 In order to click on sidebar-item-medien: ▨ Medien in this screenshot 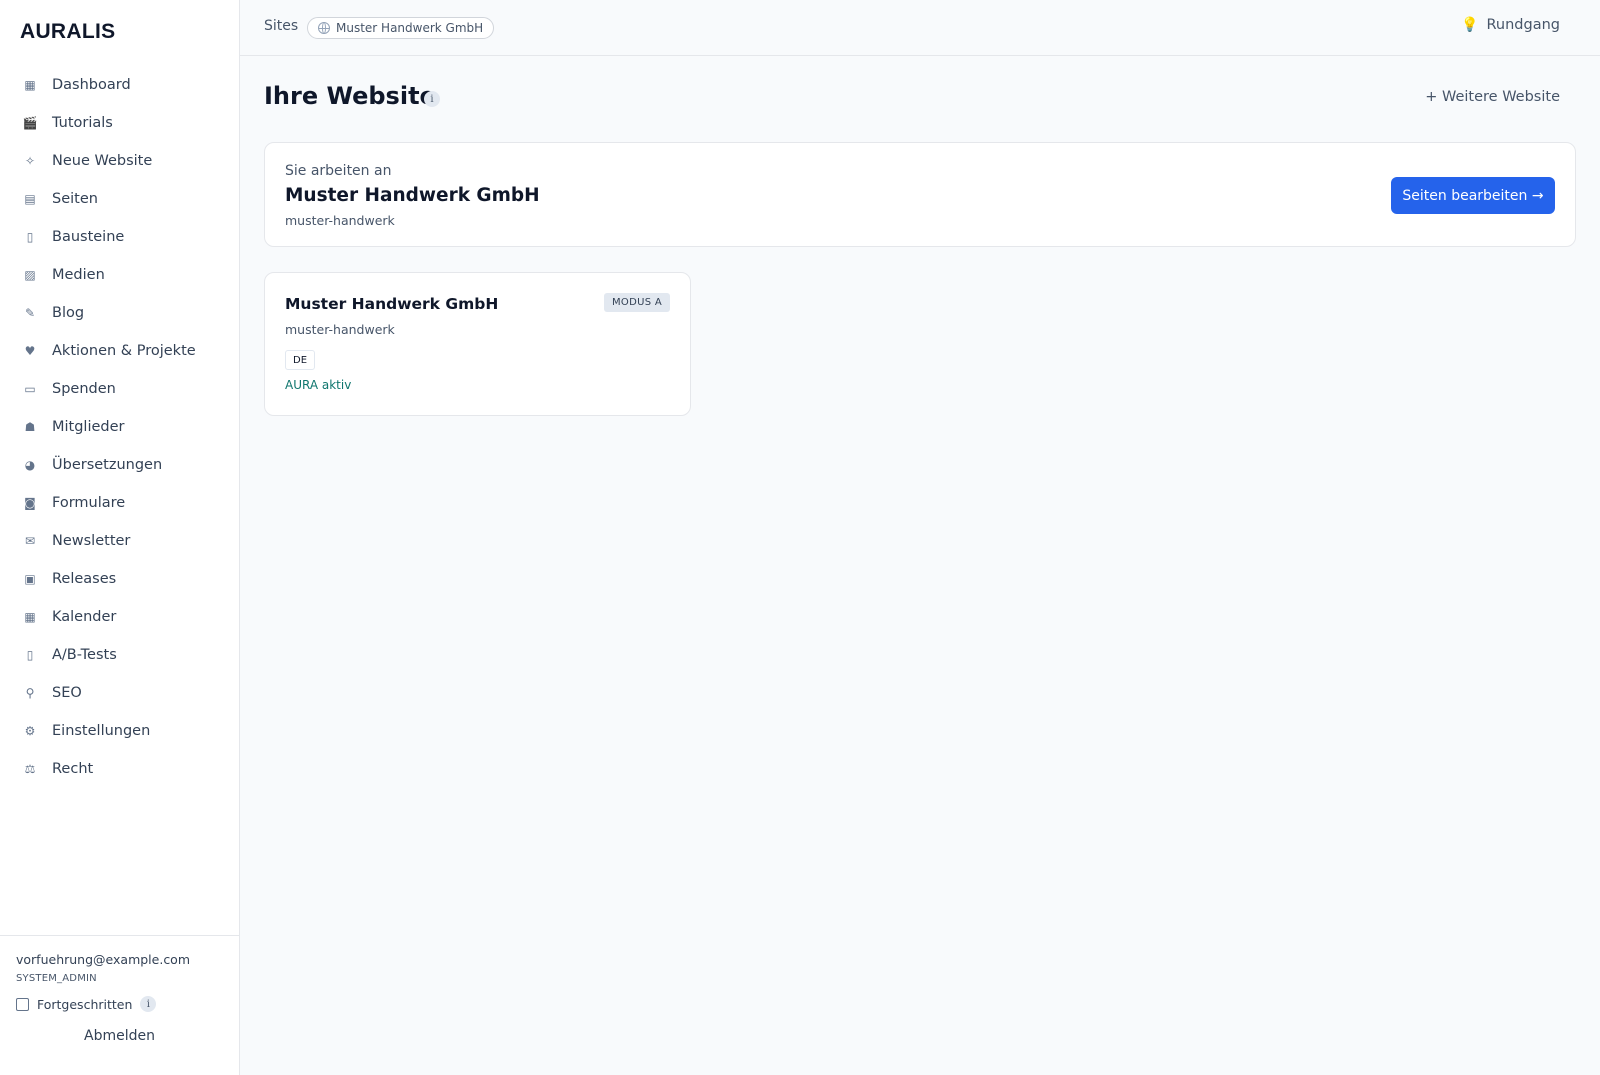, I will do `click(119, 275)`.